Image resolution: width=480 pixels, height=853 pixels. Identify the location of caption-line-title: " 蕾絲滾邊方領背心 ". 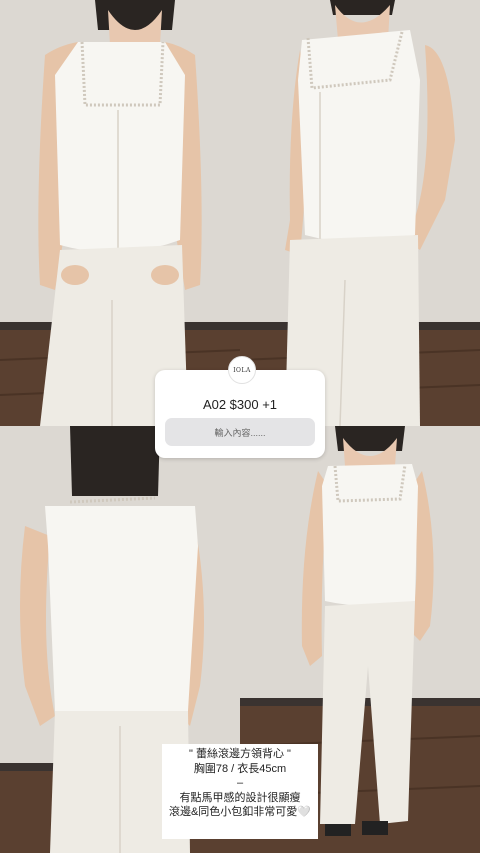
(240, 754).